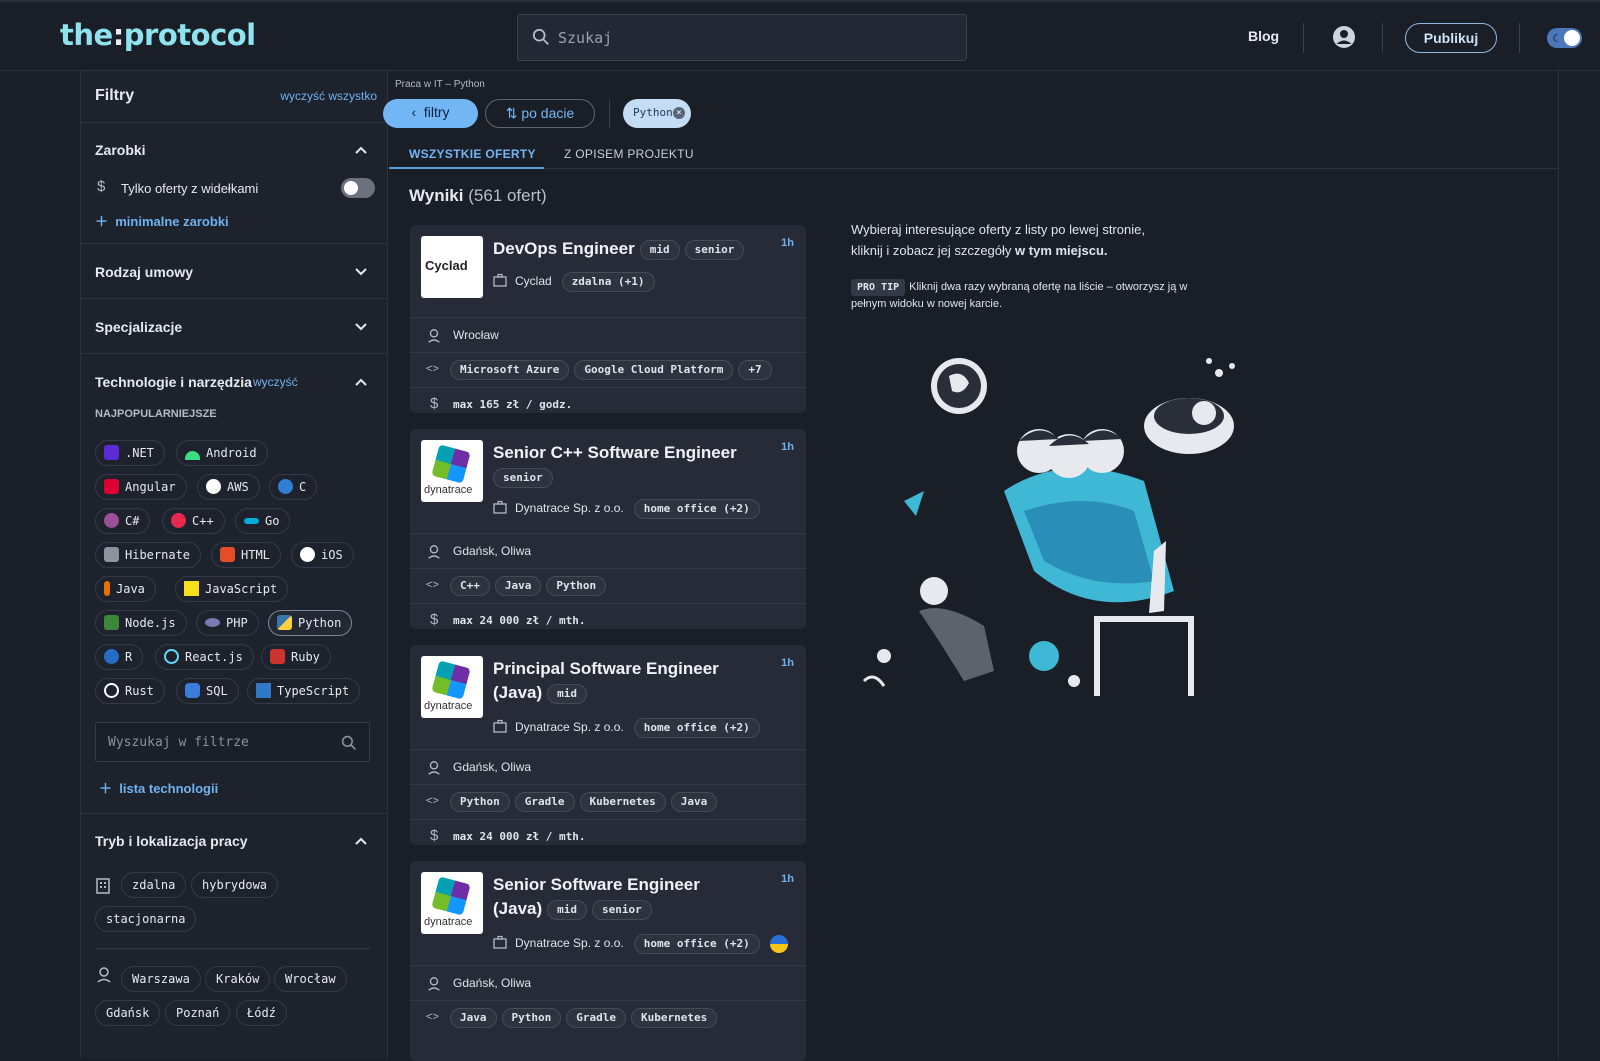 The height and width of the screenshot is (1061, 1600). I want to click on filter-search-box: Wyszukaj w filtrze, so click(232, 742).